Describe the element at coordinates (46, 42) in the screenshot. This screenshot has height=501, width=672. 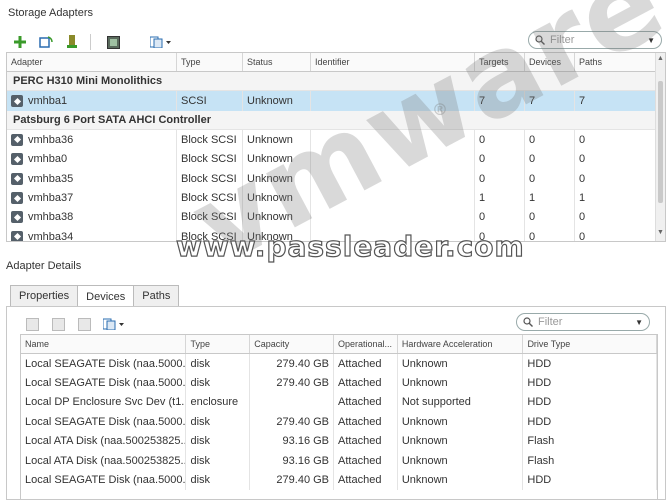
I see `rescan-adapters-icon` at that location.